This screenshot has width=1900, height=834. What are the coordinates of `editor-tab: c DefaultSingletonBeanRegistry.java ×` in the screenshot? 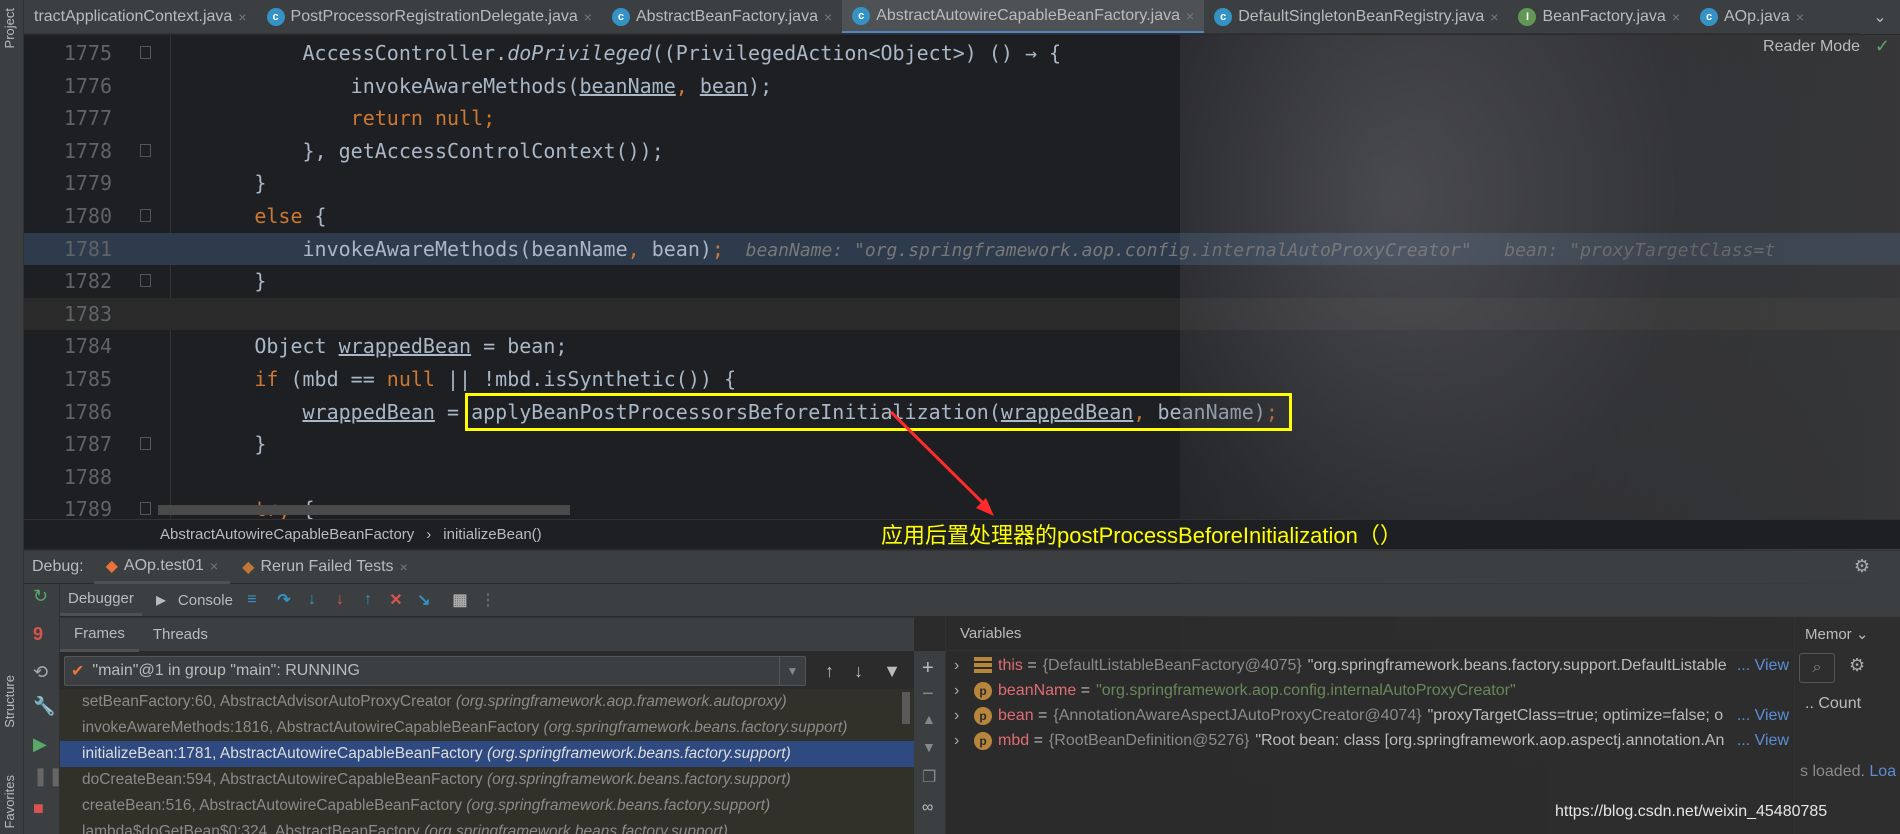 It's located at (1356, 16).